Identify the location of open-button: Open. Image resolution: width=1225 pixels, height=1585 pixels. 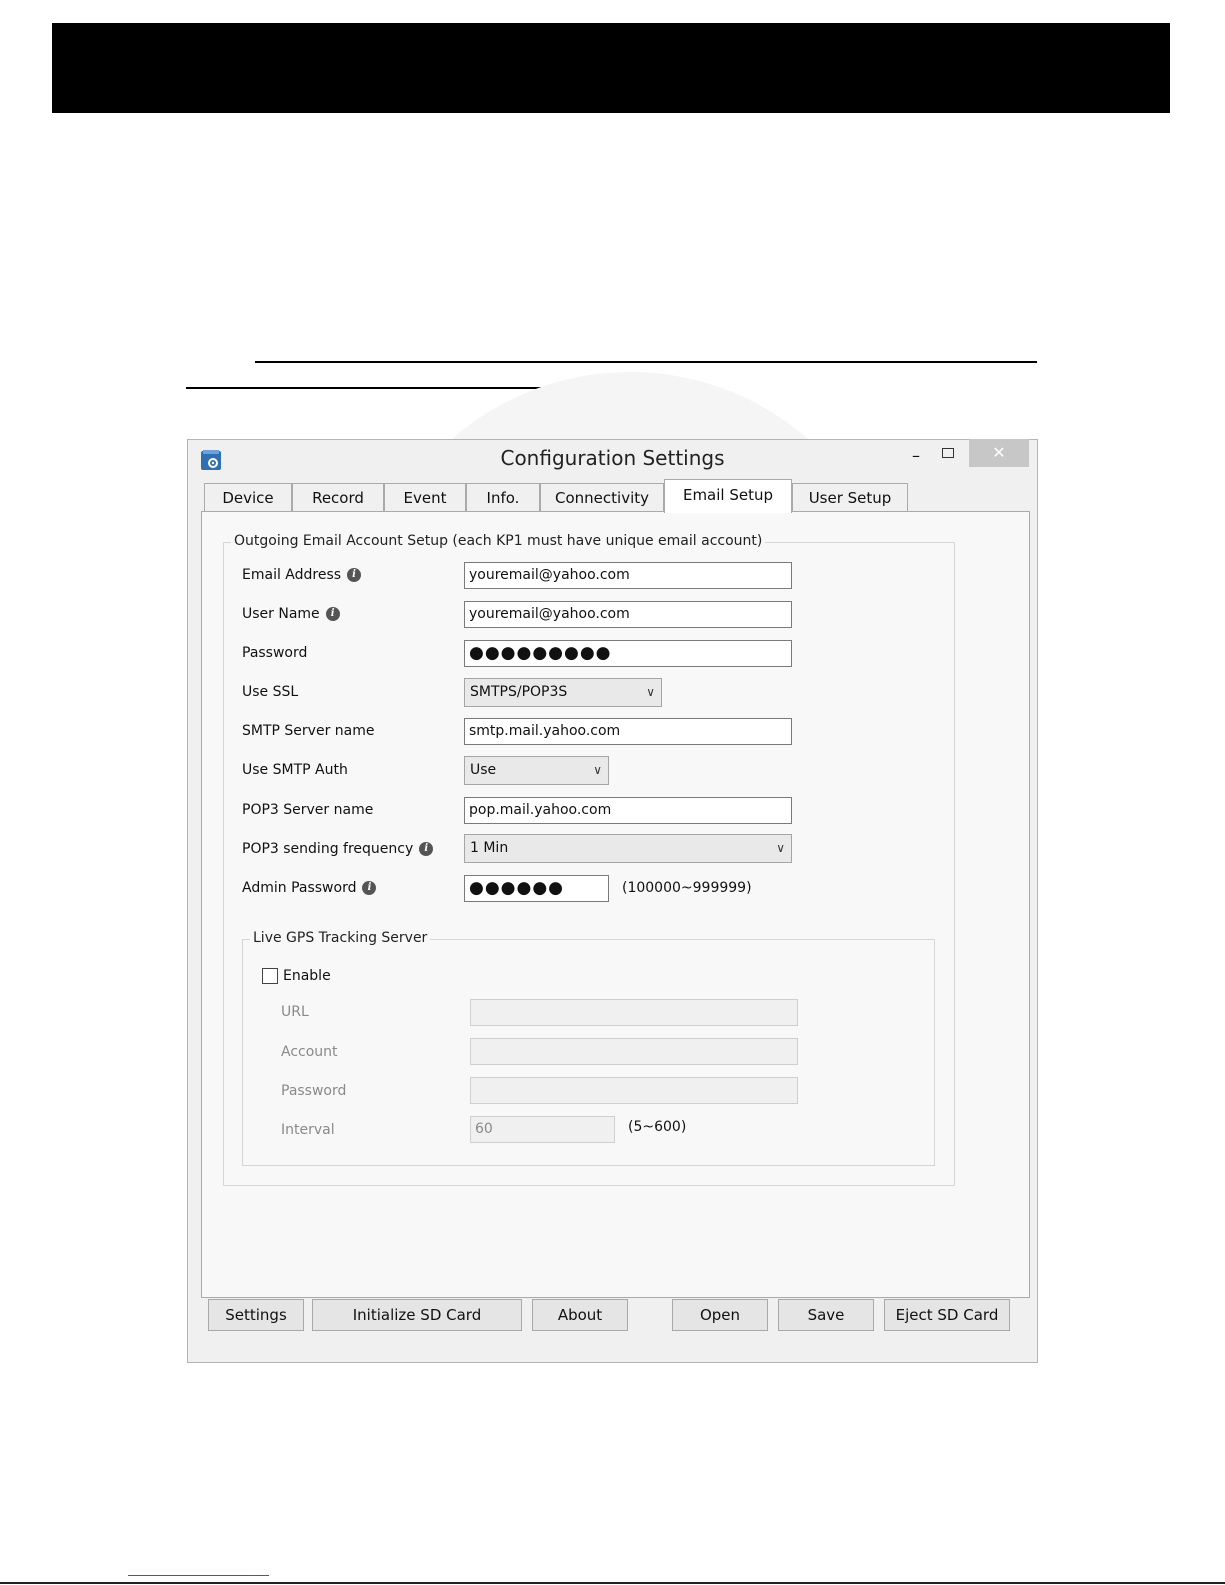
(720, 1315).